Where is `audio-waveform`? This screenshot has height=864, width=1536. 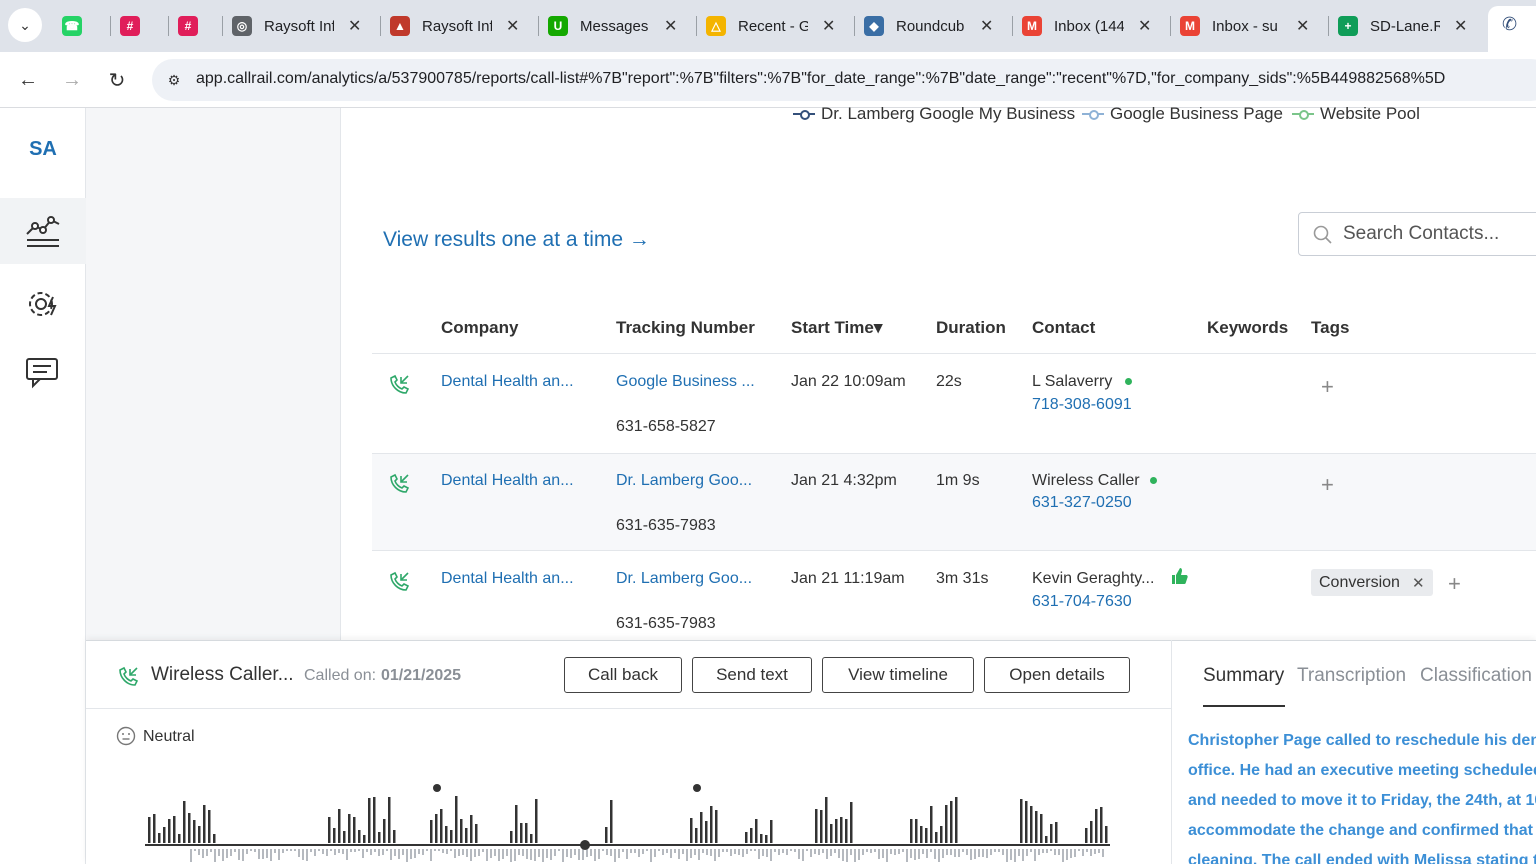
audio-waveform is located at coordinates (627, 820).